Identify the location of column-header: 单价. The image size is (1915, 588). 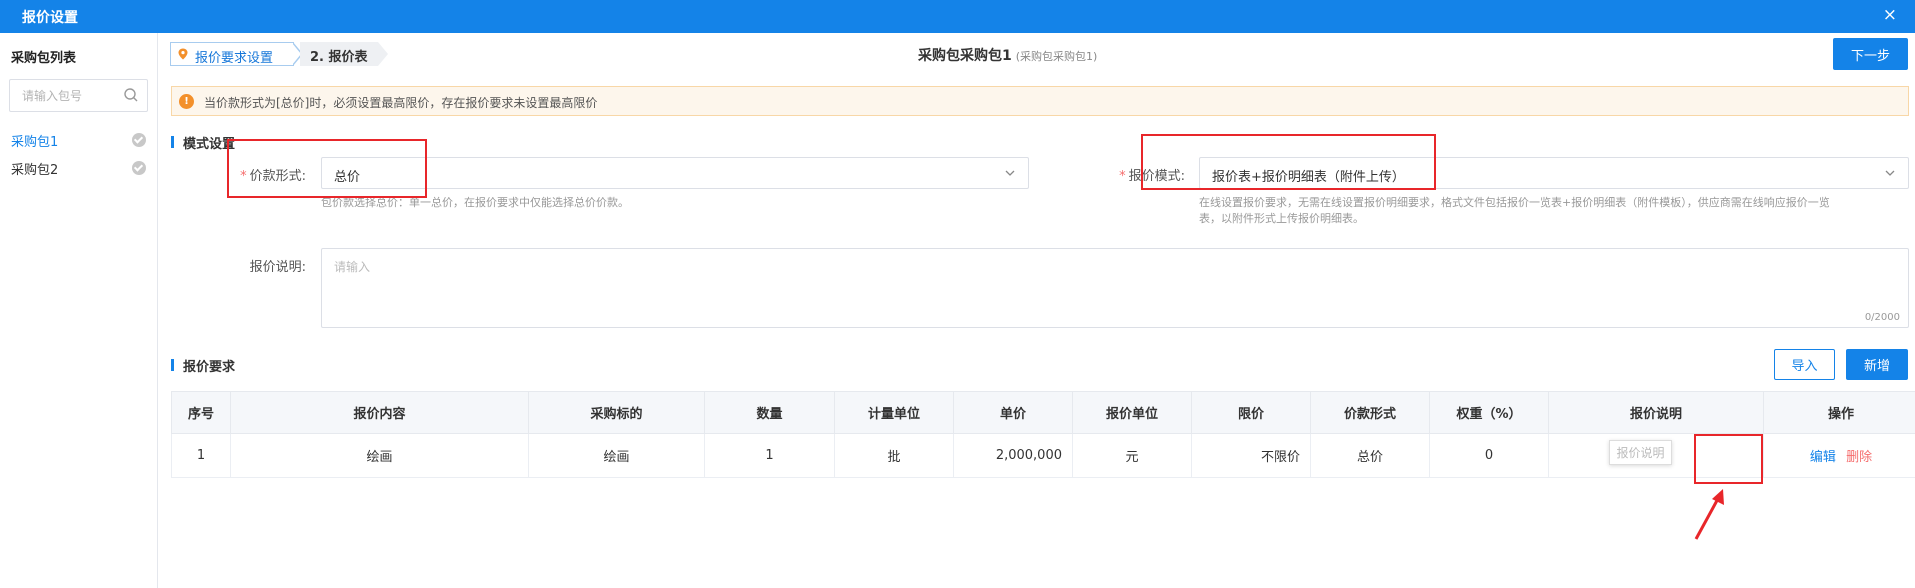
(1013, 412).